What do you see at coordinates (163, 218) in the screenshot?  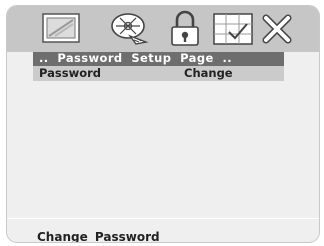 I see `status-divider` at bounding box center [163, 218].